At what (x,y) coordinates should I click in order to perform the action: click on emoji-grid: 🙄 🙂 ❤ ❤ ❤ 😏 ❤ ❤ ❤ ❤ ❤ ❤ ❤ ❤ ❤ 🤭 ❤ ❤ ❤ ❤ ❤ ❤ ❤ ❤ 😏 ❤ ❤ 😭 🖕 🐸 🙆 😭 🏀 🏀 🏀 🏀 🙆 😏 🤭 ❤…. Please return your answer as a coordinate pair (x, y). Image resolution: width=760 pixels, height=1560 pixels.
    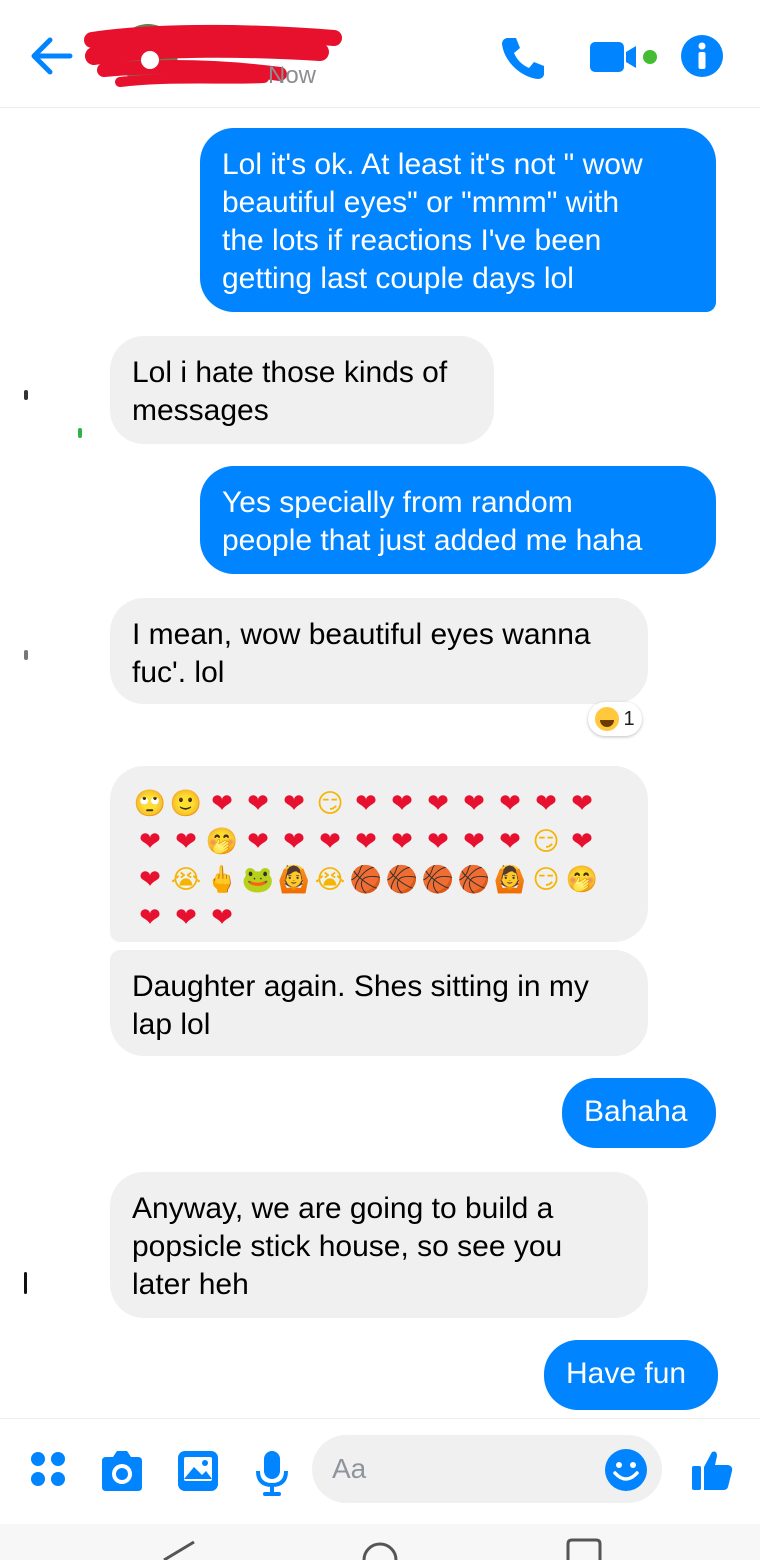
    Looking at the image, I should click on (379, 861).